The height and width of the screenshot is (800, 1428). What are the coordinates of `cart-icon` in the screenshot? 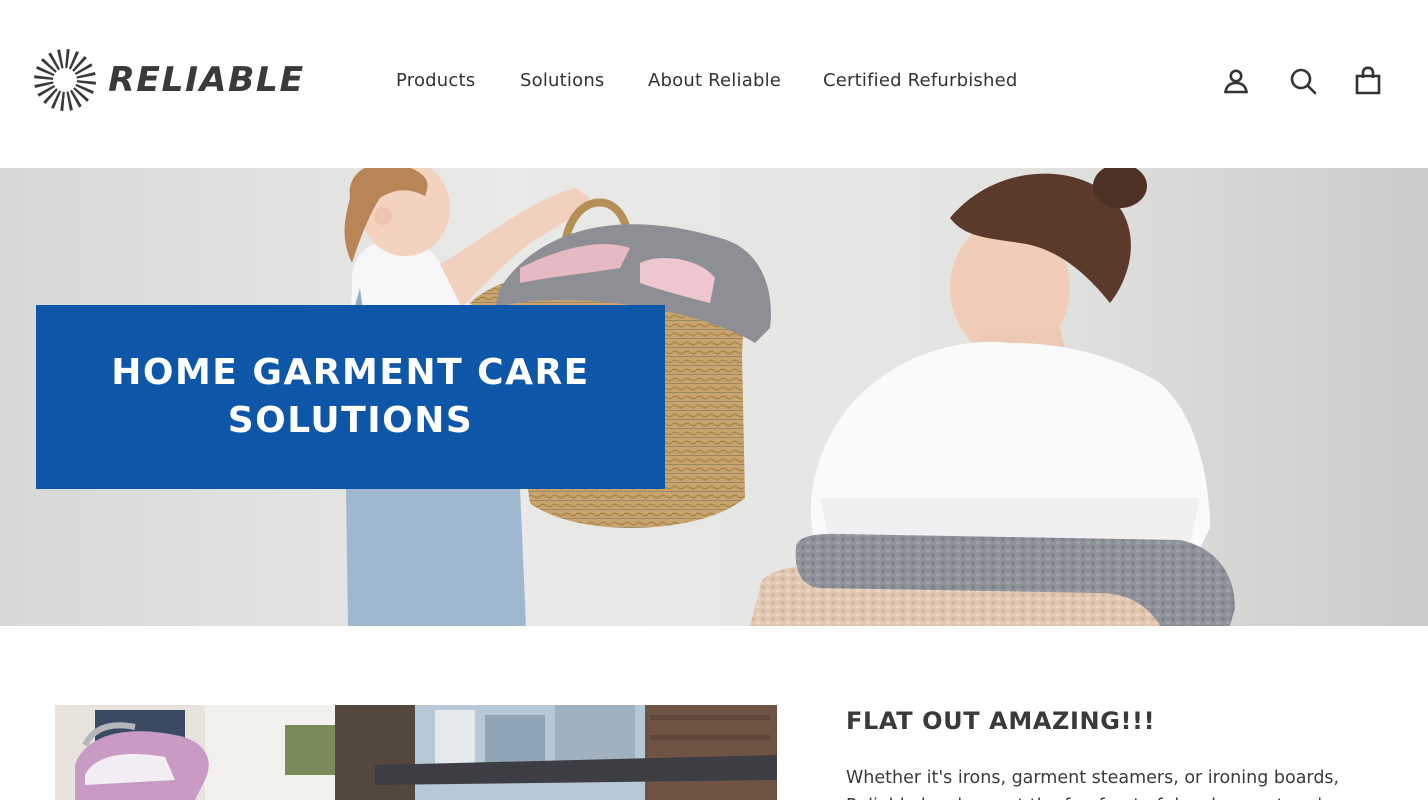 It's located at (1368, 80).